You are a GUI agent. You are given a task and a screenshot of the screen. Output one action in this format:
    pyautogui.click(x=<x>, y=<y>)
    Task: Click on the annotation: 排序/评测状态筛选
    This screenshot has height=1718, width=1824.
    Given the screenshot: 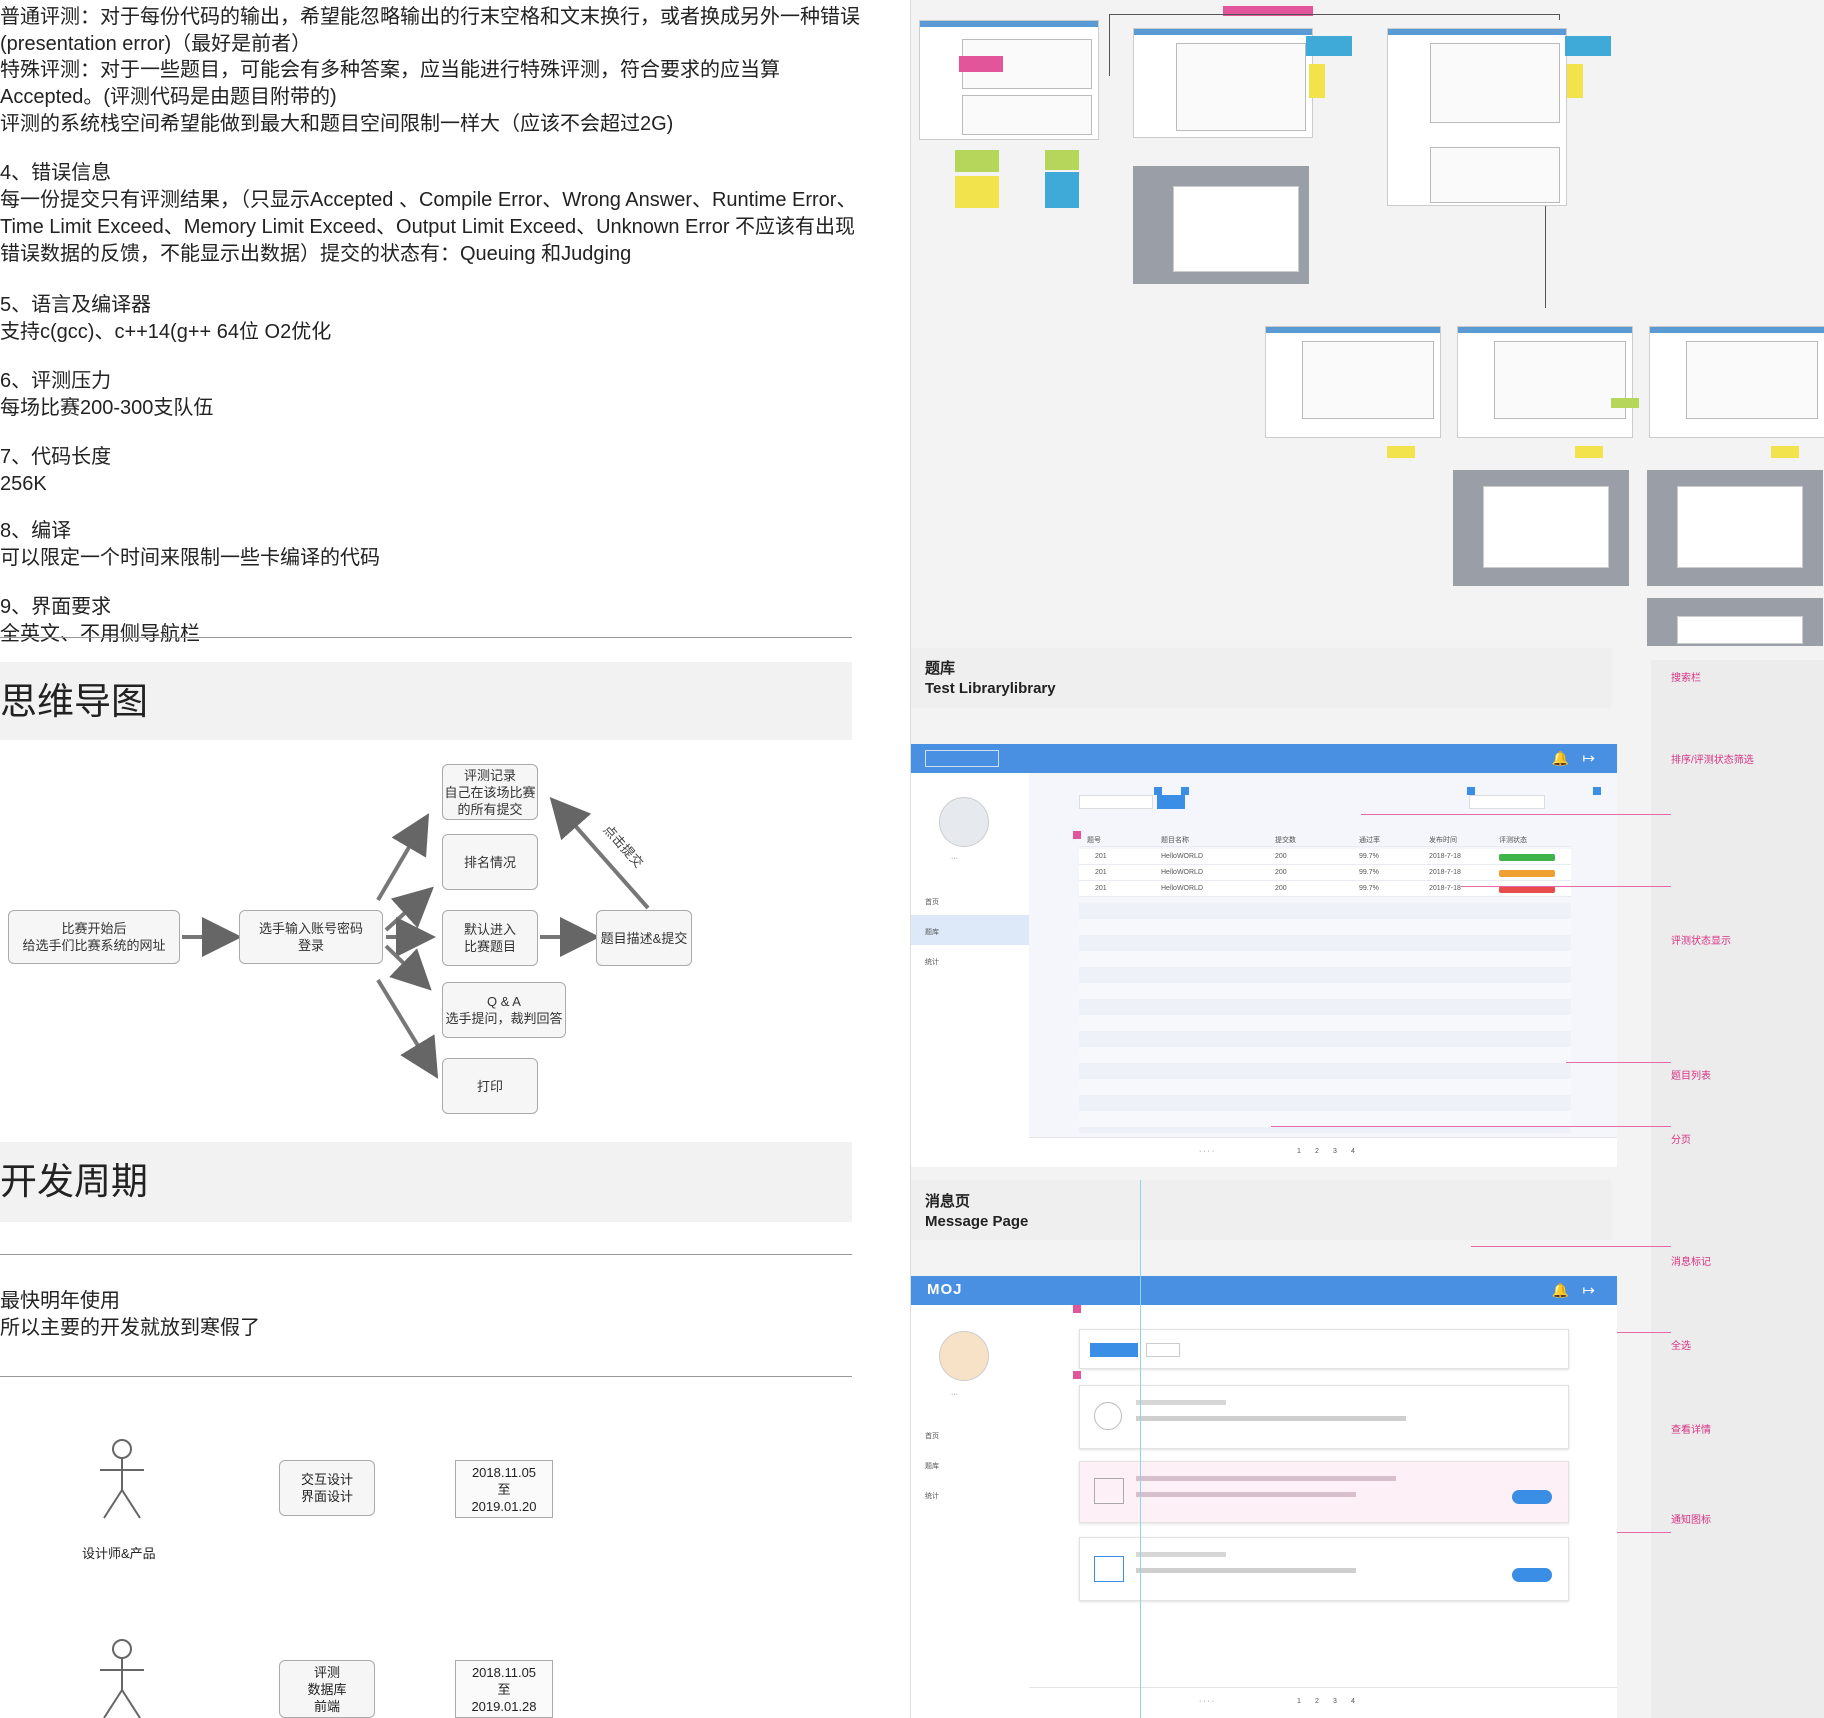 What is the action you would take?
    pyautogui.click(x=1712, y=760)
    